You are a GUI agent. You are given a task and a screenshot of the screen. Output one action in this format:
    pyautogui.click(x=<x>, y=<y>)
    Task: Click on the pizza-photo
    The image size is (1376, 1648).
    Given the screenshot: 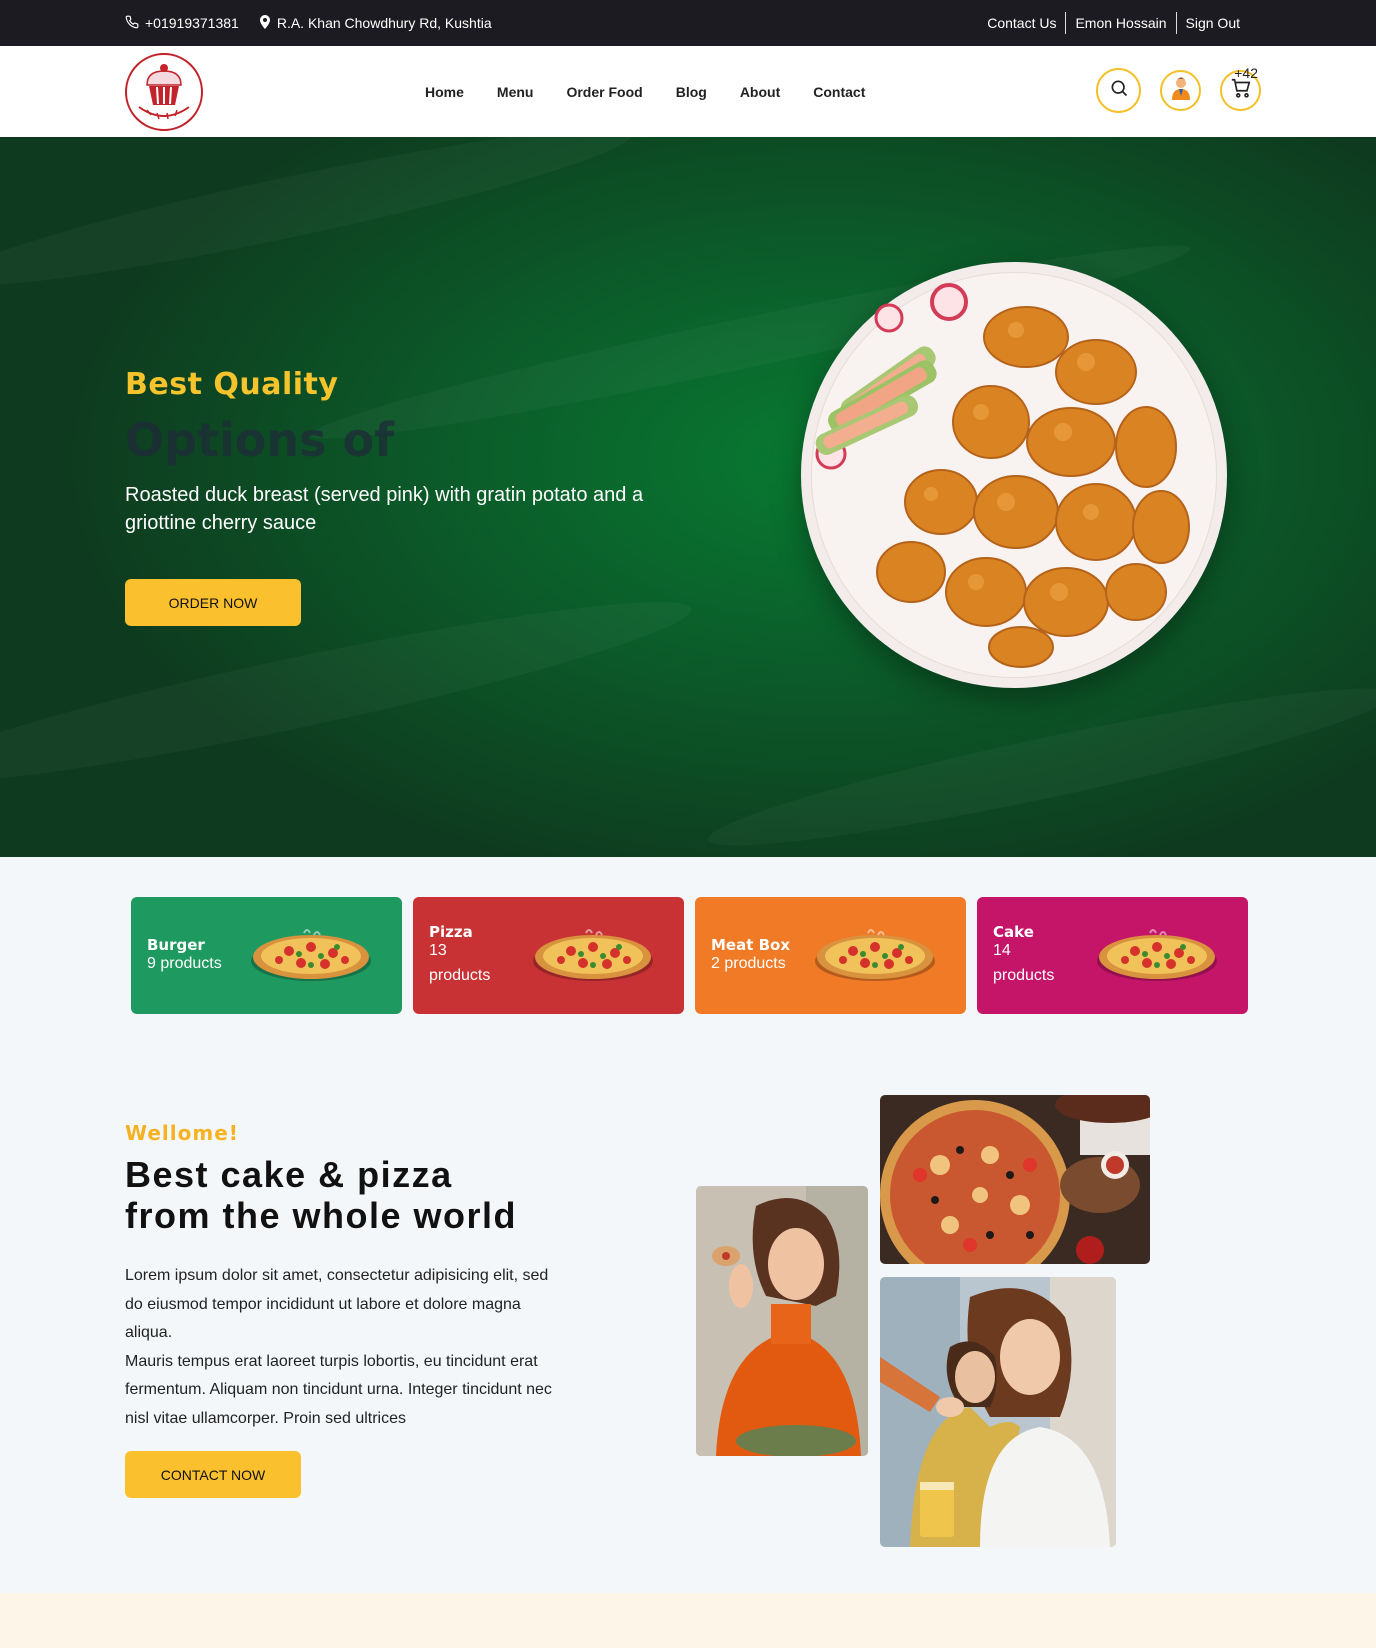 What is the action you would take?
    pyautogui.click(x=1015, y=1179)
    